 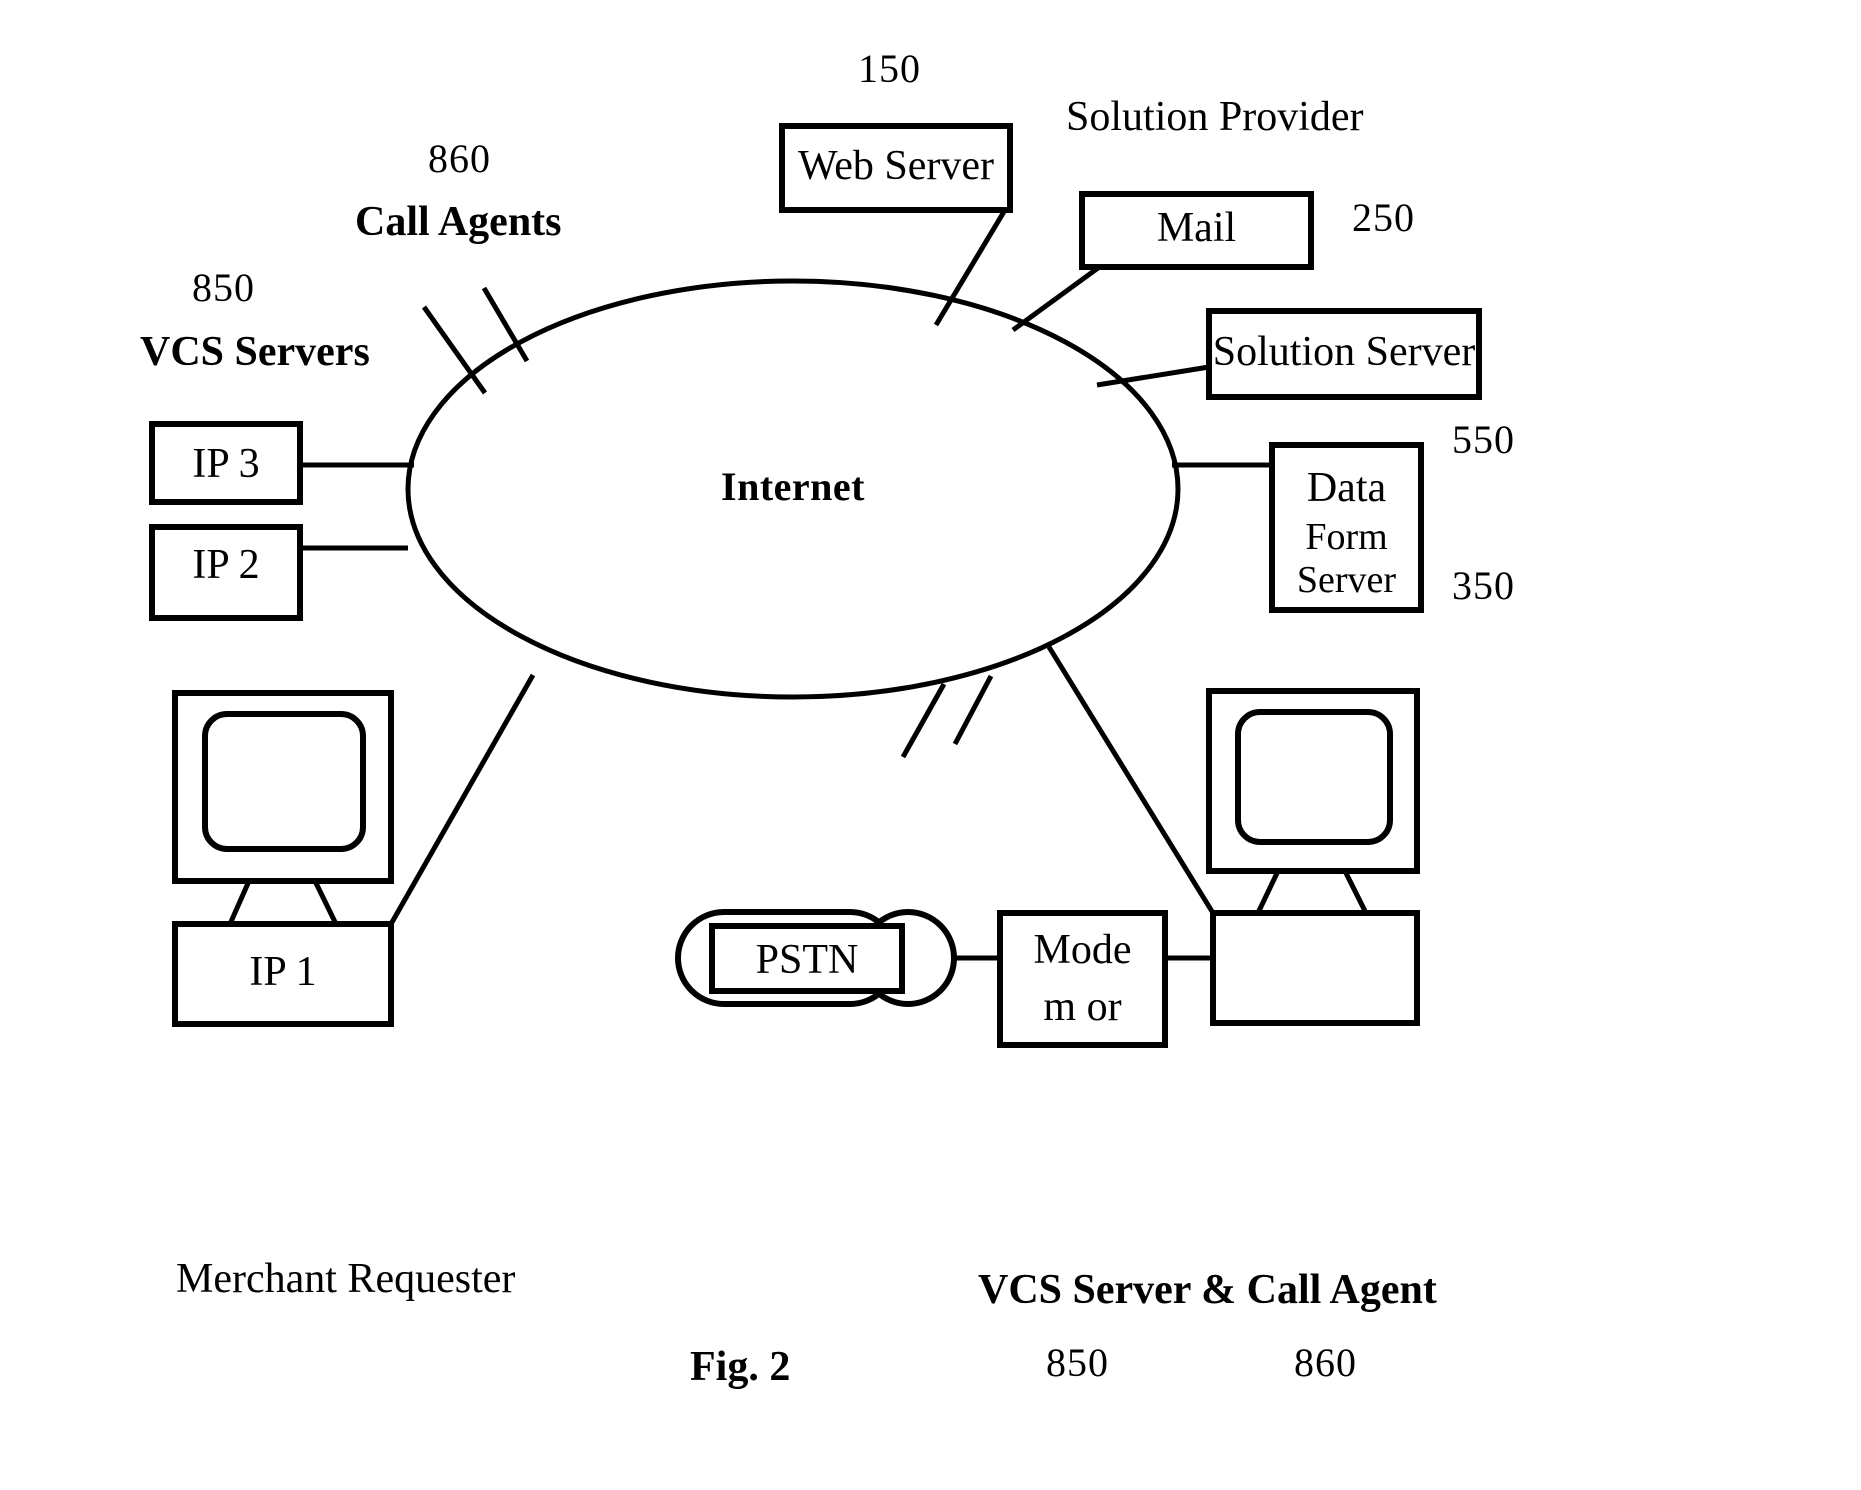 I want to click on figure-caption: Fig. 2, so click(x=740, y=1367).